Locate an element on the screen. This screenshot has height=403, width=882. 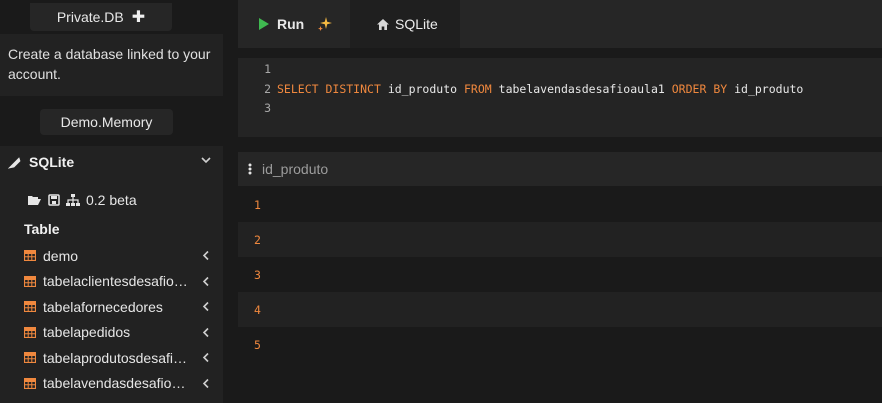
tab-label: SQLite is located at coordinates (416, 24).